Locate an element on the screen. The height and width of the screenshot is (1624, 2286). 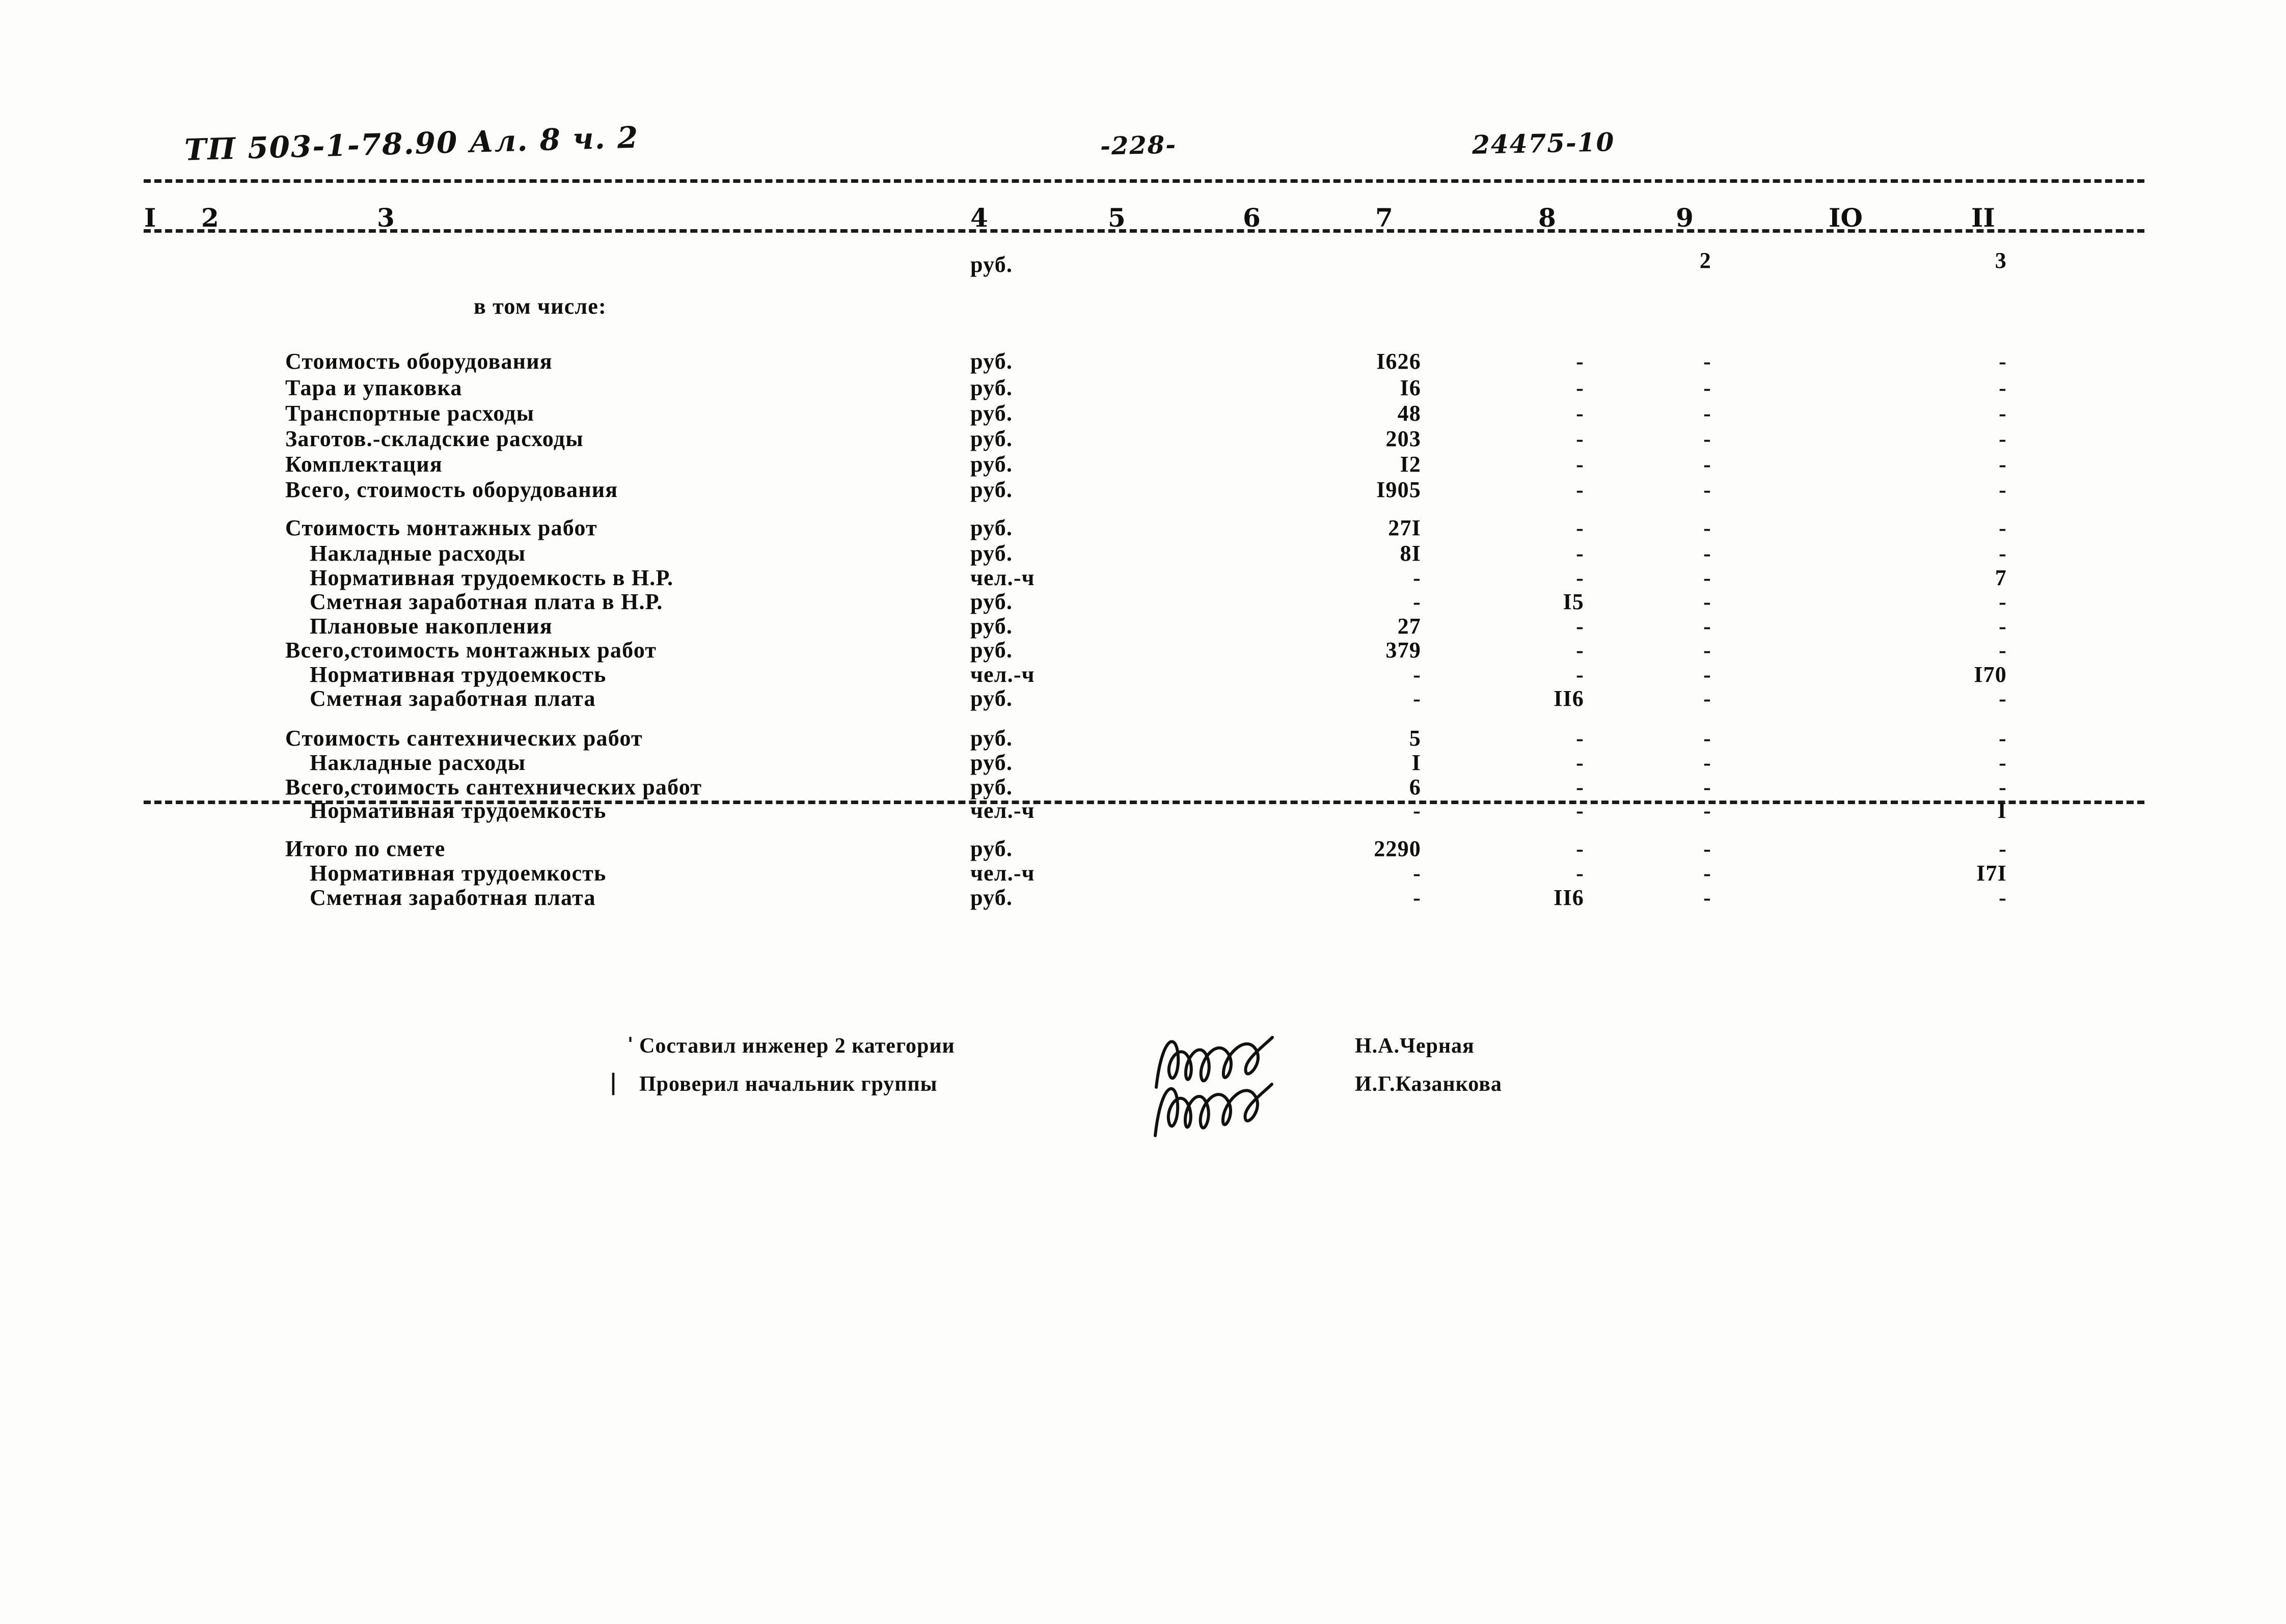
row-label: Плановые накопления is located at coordinates (431, 626).